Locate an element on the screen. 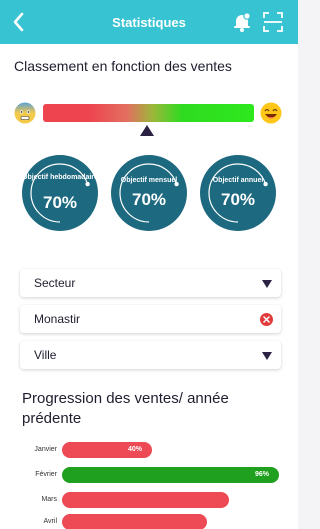 The image size is (320, 529). progress-percent: 96% is located at coordinates (262, 474).